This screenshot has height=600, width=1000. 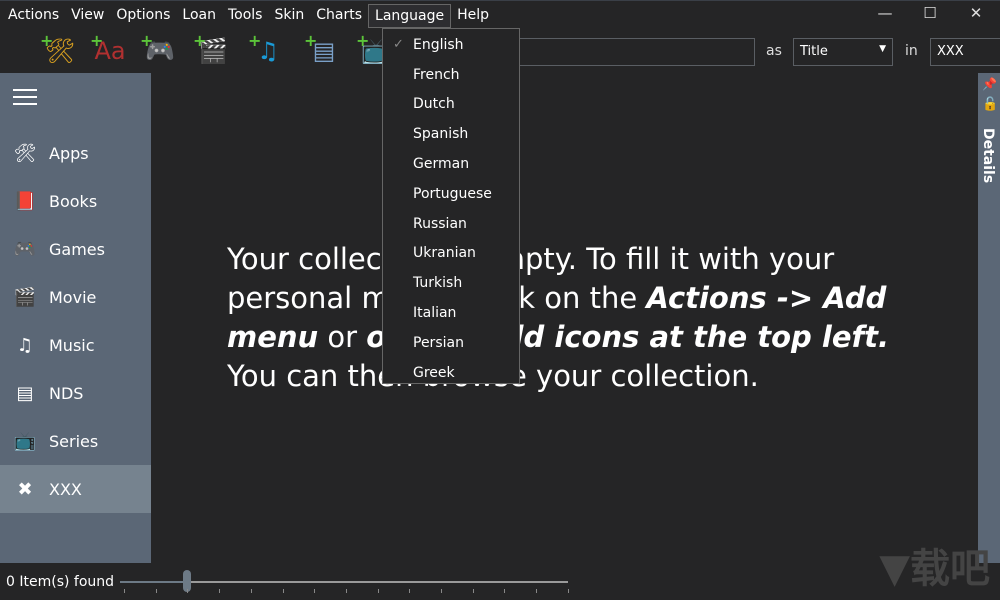 What do you see at coordinates (438, 44) in the screenshot?
I see `language-label: English` at bounding box center [438, 44].